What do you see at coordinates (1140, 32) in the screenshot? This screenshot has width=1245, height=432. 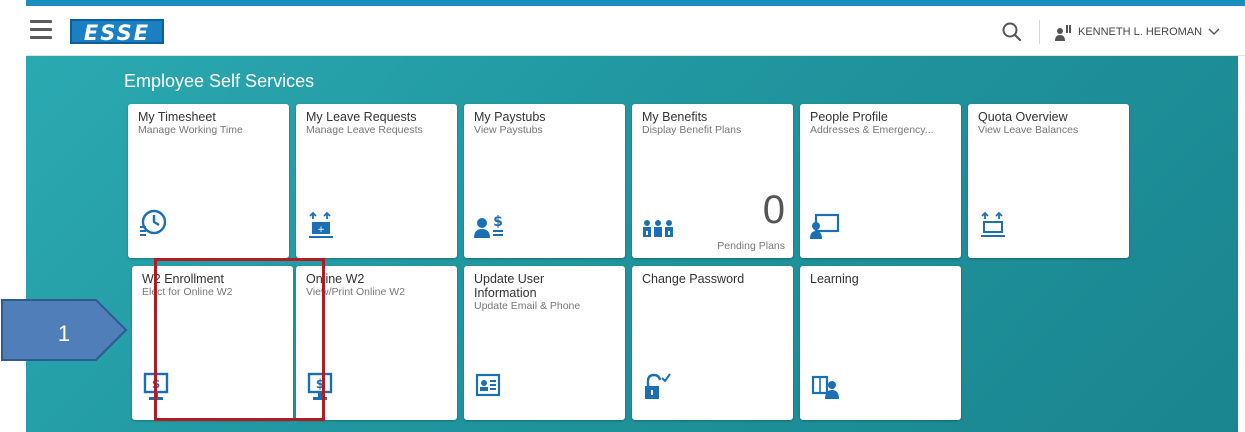 I see `user-name: KENNETH L. HEROMAN` at bounding box center [1140, 32].